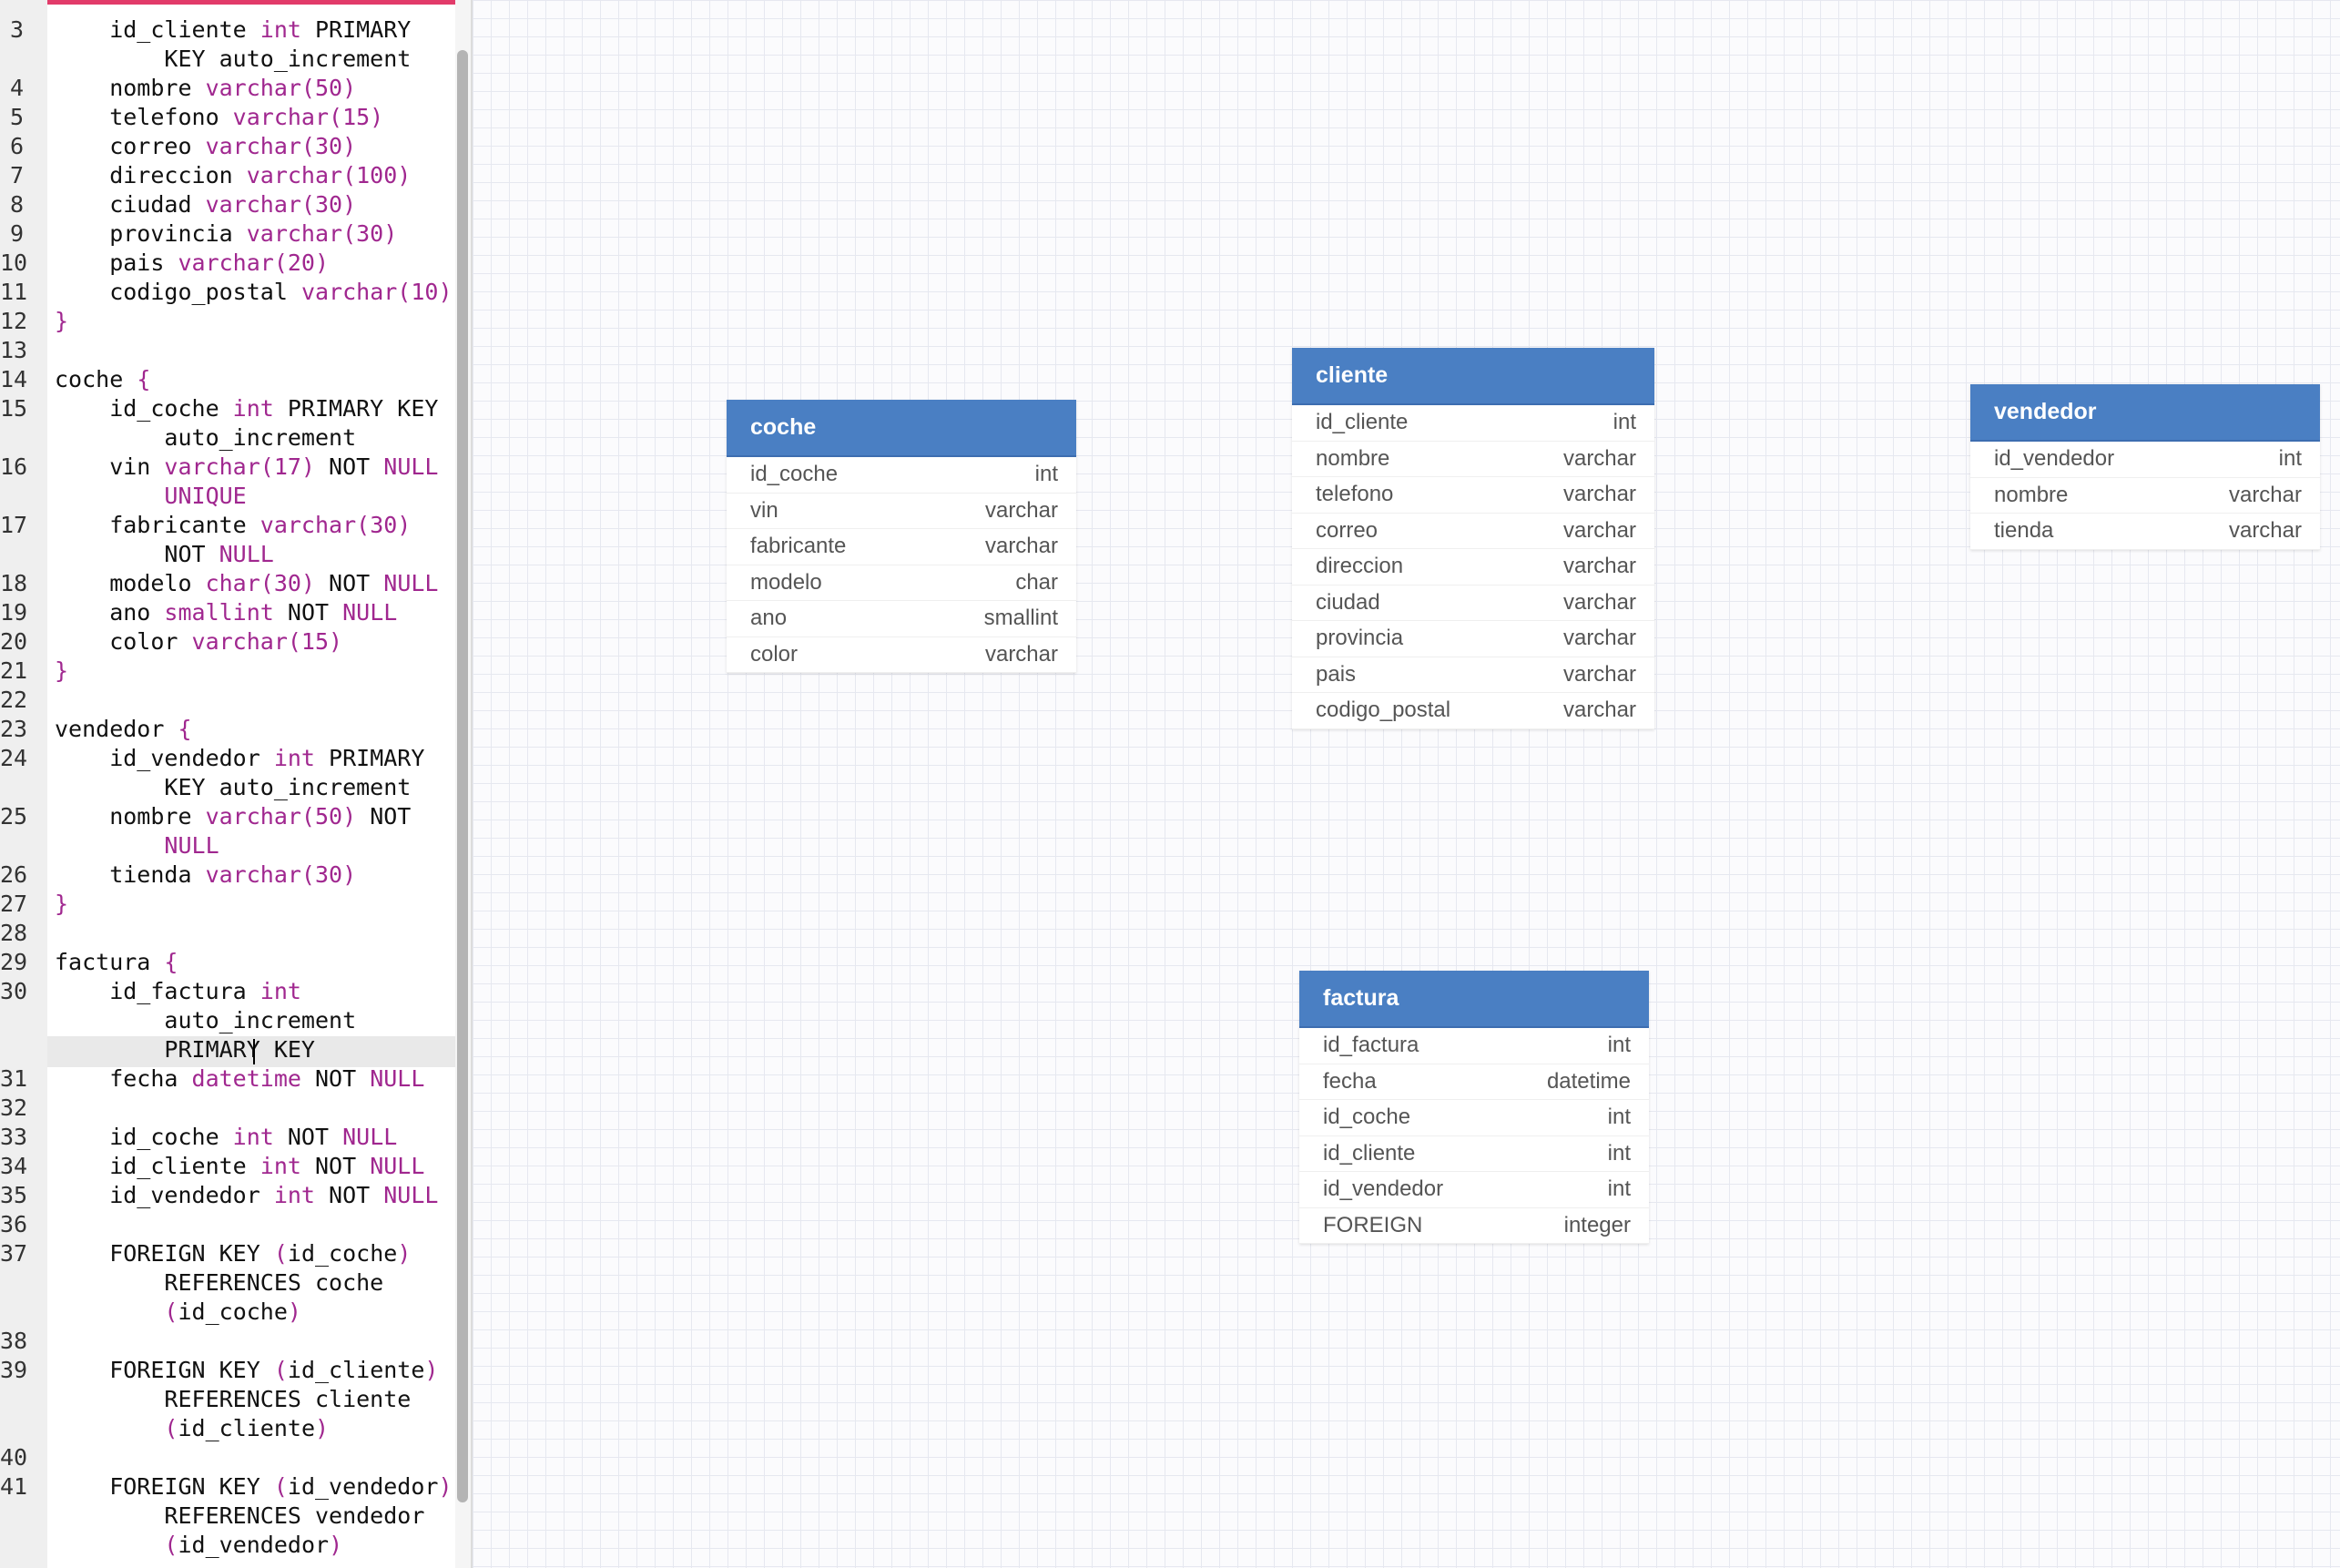 The width and height of the screenshot is (2340, 1568). What do you see at coordinates (14, 1370) in the screenshot?
I see `line-number: 39` at bounding box center [14, 1370].